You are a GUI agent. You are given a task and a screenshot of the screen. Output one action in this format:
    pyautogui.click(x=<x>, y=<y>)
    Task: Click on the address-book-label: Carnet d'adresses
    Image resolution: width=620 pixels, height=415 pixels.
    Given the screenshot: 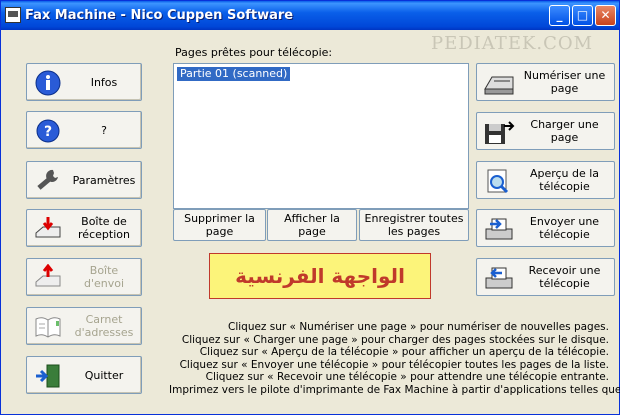 What is the action you would take?
    pyautogui.click(x=104, y=326)
    